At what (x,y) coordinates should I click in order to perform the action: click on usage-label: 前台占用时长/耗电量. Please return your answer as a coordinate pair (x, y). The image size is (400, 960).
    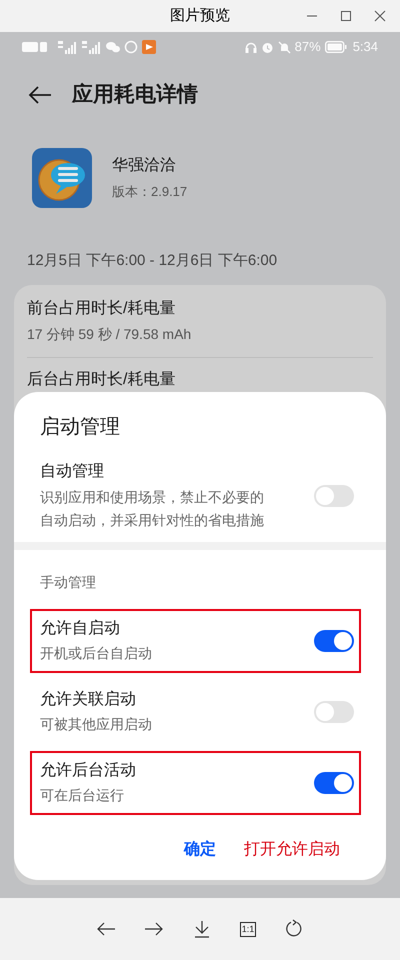
    Looking at the image, I should click on (101, 308).